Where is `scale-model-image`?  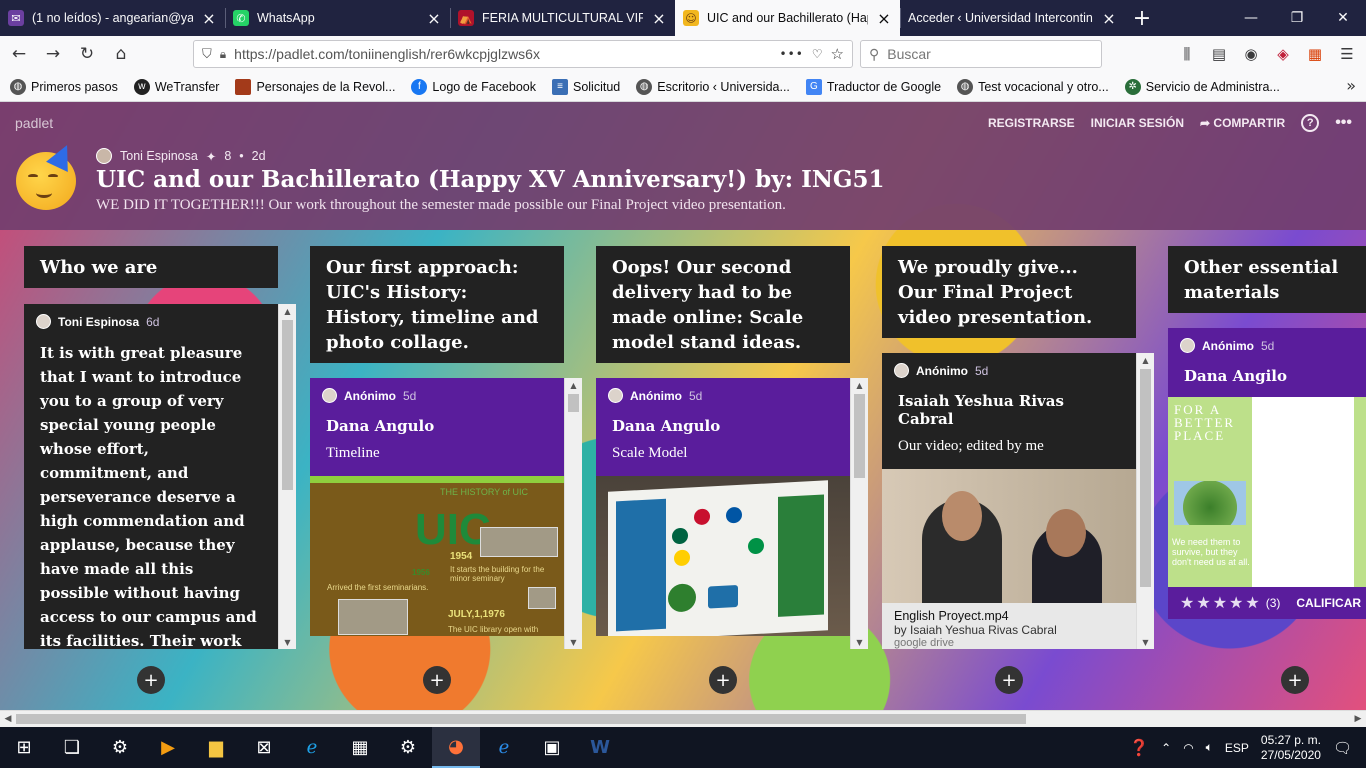
scale-model-image is located at coordinates (723, 556).